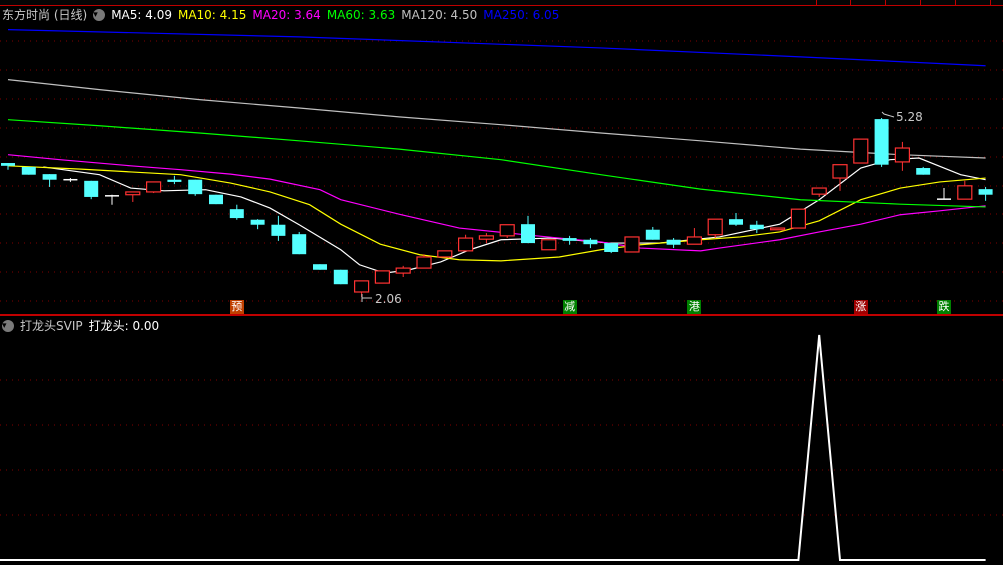 The height and width of the screenshot is (565, 1003). I want to click on high-arrow-icon, so click(888, 114).